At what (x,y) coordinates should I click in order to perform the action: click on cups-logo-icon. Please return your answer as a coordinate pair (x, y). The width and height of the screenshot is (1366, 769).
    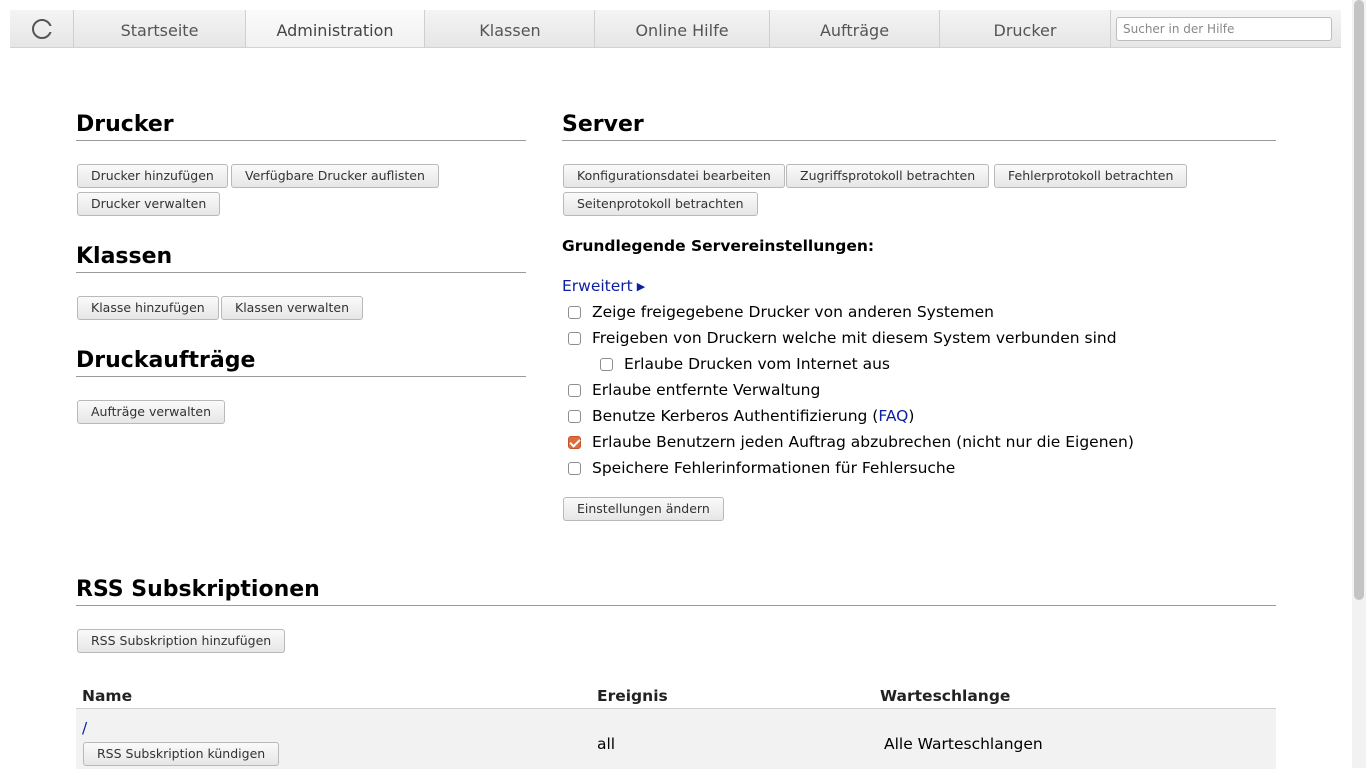
    Looking at the image, I should click on (42, 28).